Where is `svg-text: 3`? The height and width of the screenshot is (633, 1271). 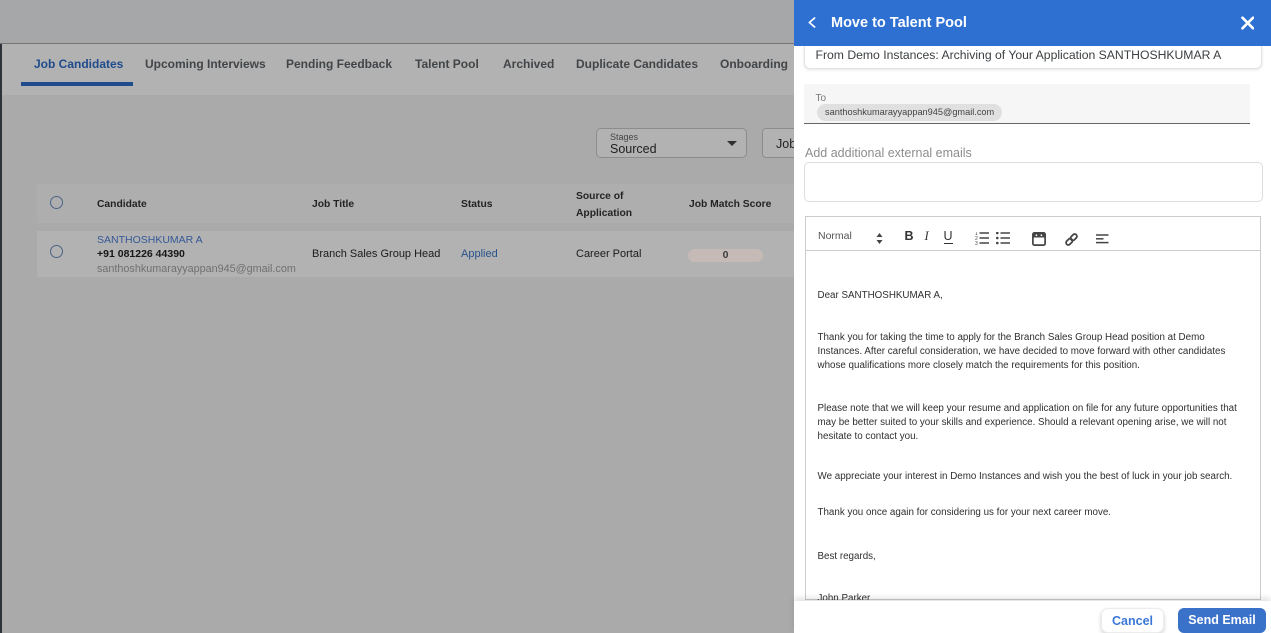 svg-text: 3 is located at coordinates (976, 243).